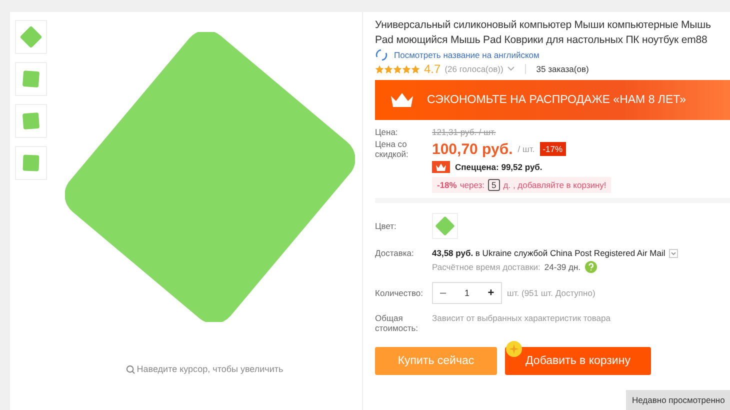 This screenshot has height=410, width=730. I want to click on quantity-label: Количество:, so click(399, 293).